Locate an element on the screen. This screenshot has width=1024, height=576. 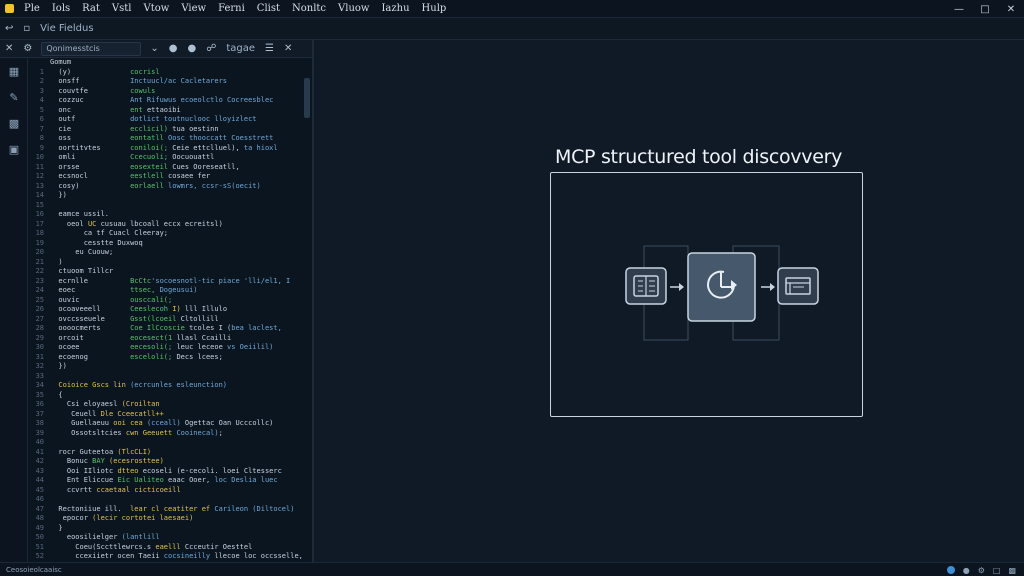
window-controls: — □ ✕ is located at coordinates (985, 9).